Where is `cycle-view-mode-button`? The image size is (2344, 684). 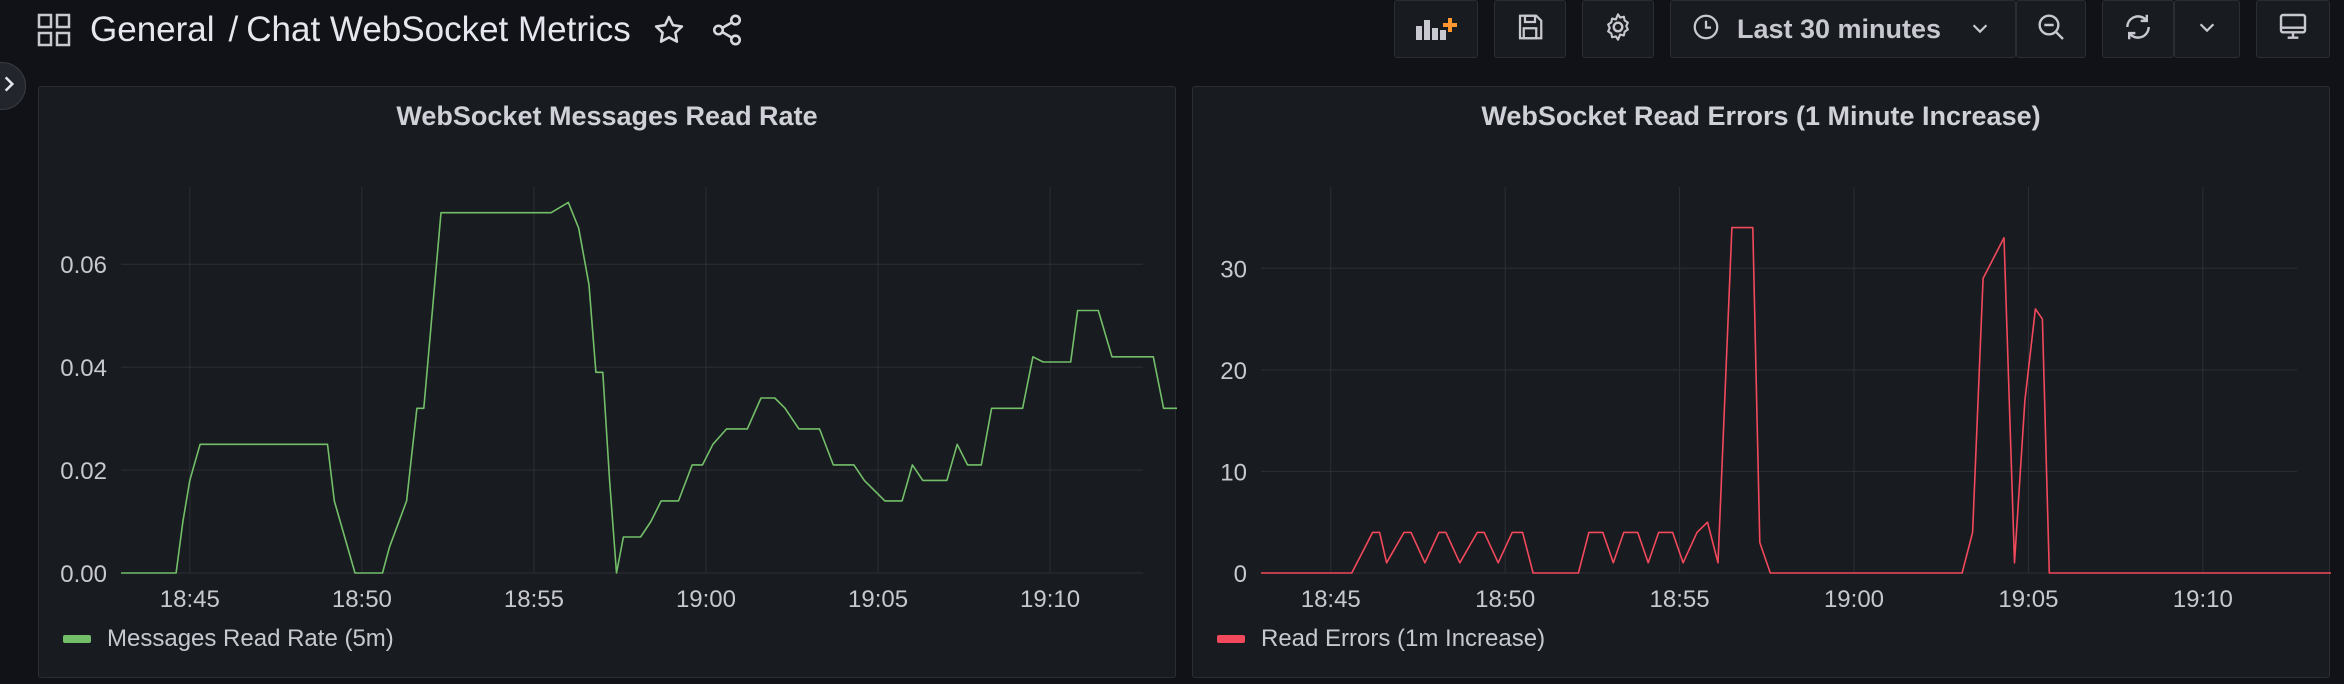
cycle-view-mode-button is located at coordinates (2293, 29).